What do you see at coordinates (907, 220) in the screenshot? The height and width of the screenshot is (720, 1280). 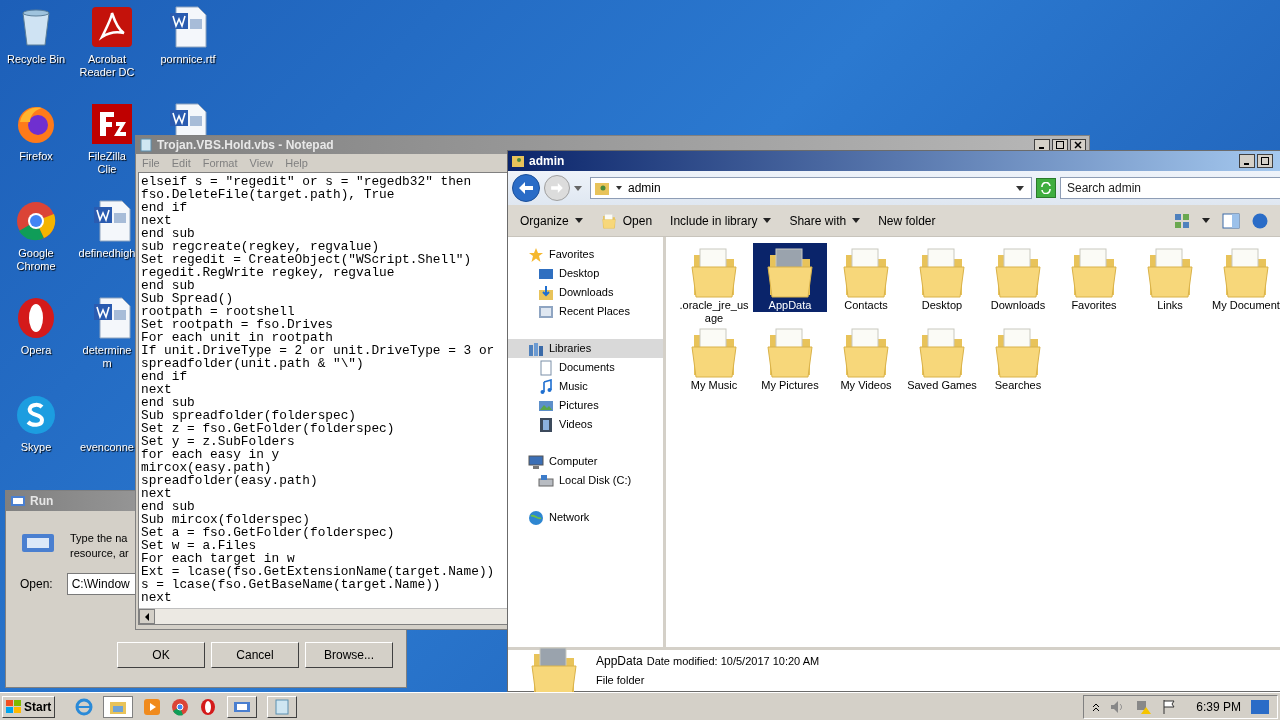 I see `toolbar-button: New folder` at bounding box center [907, 220].